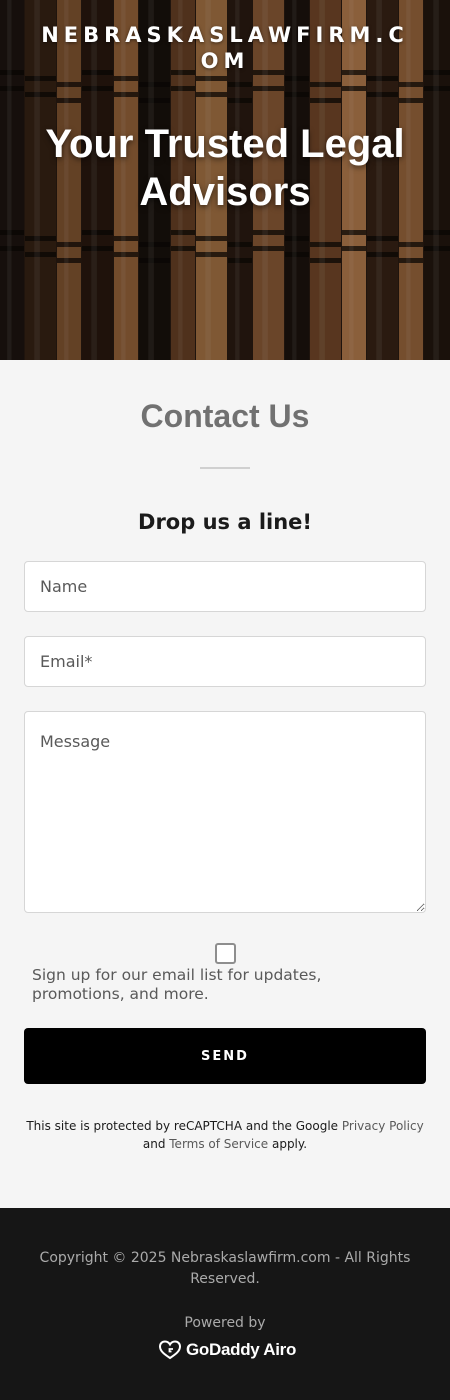 This screenshot has height=1400, width=450. What do you see at coordinates (225, 1323) in the screenshot?
I see `powered-by-text: Powered by` at bounding box center [225, 1323].